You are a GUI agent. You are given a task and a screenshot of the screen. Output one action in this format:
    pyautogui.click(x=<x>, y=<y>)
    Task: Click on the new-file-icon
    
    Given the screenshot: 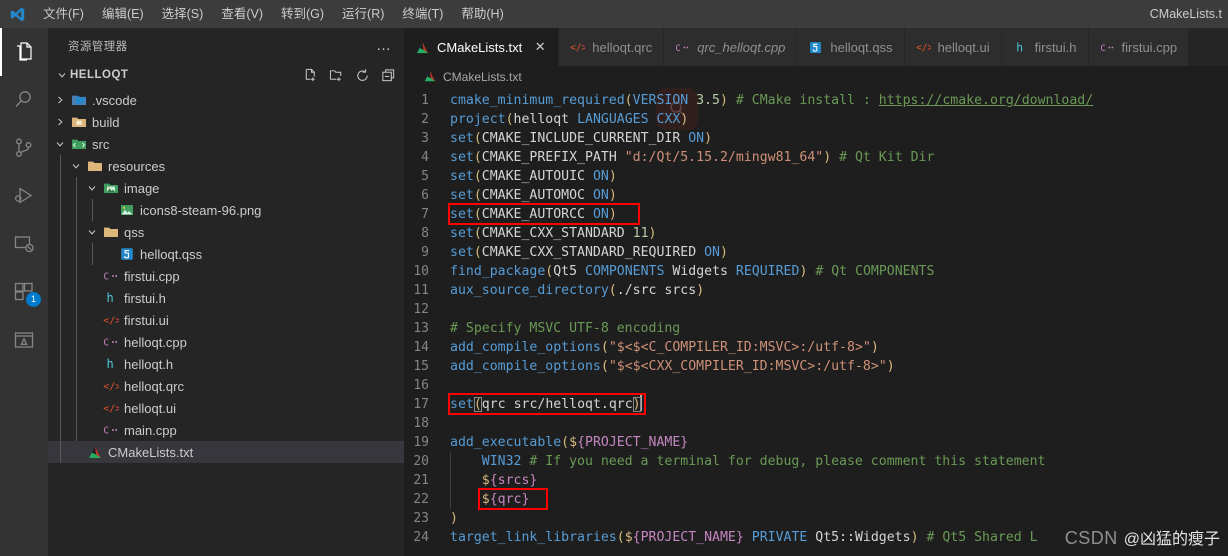 What is the action you would take?
    pyautogui.click(x=310, y=75)
    